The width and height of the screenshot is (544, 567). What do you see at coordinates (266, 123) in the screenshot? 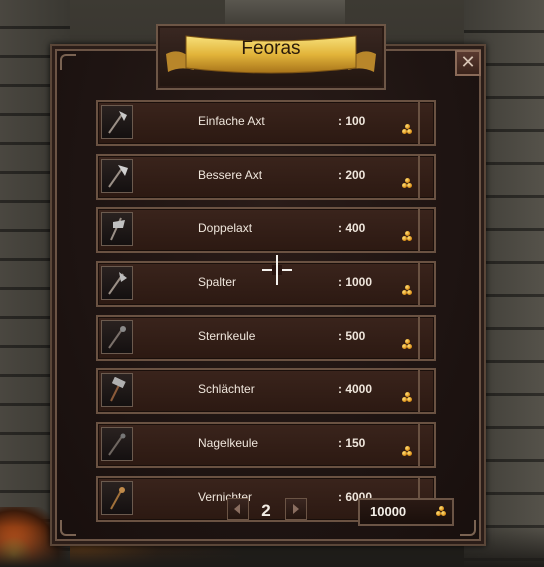
I see `shop-item-row: Einfache Axt : 100` at bounding box center [266, 123].